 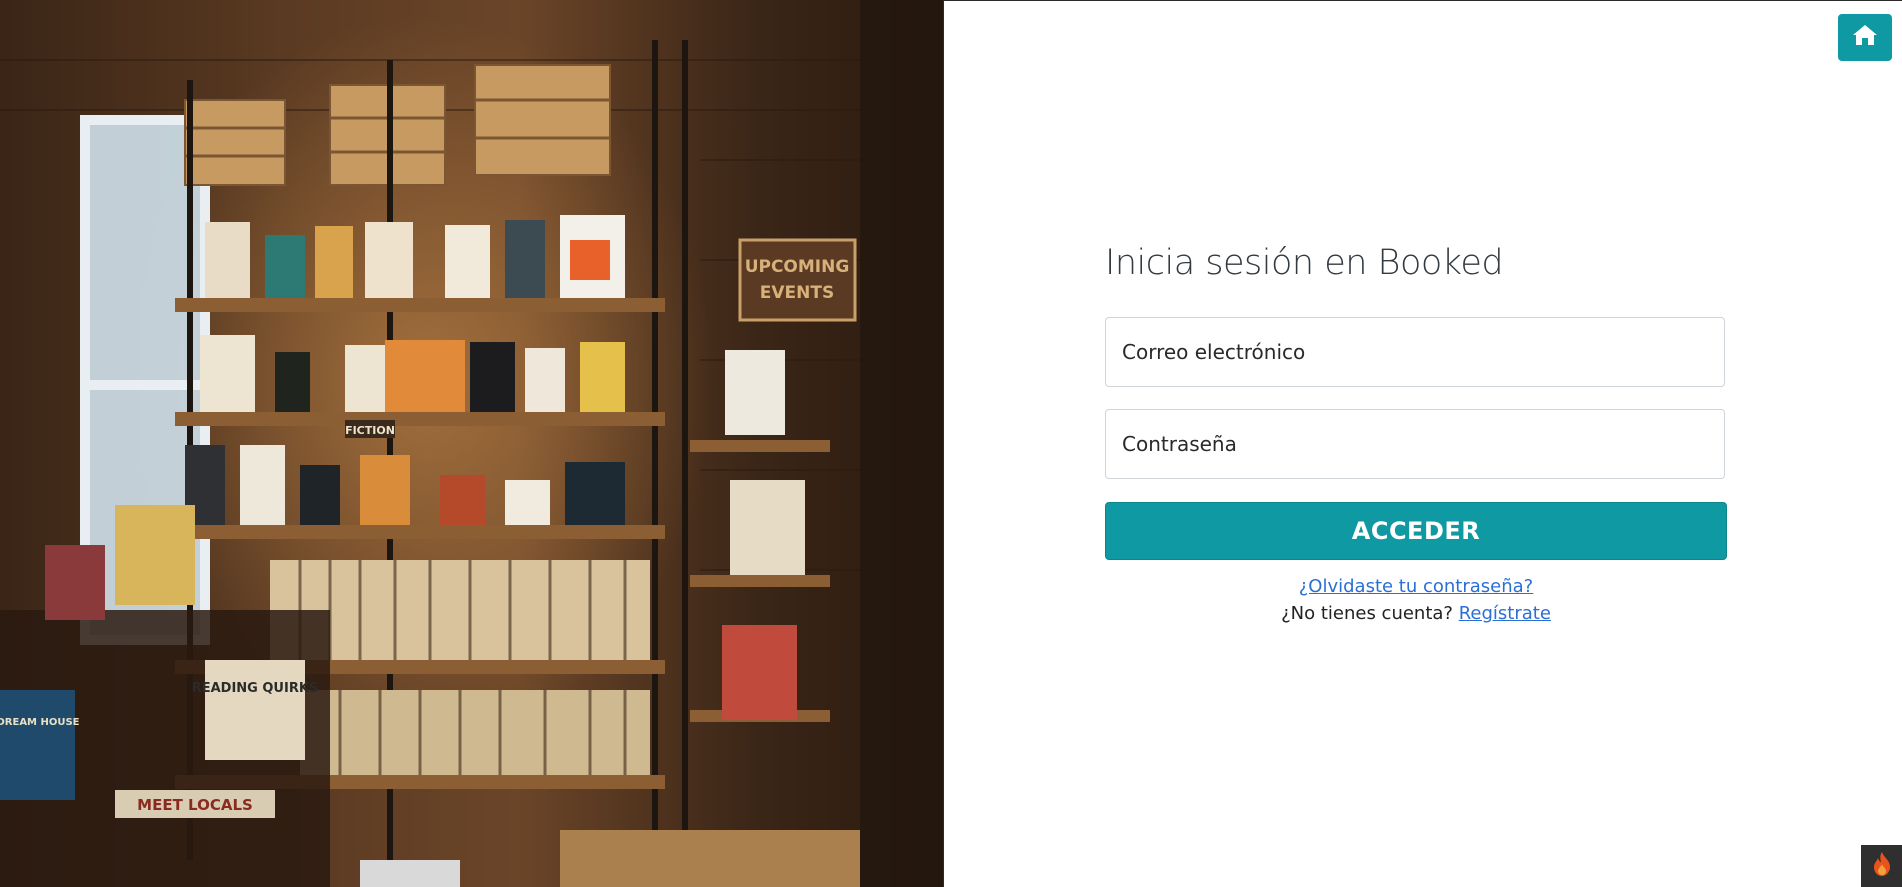 I want to click on register-link: Regístrate, so click(x=1505, y=613).